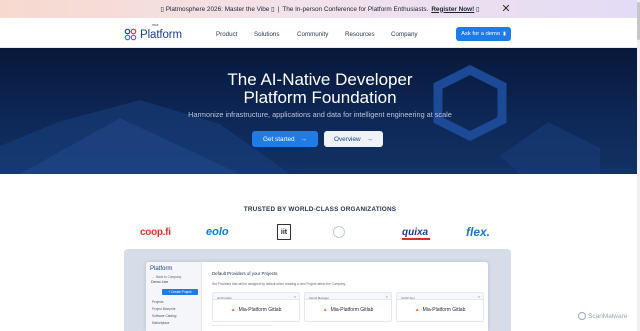 The height and width of the screenshot is (331, 640). I want to click on flex-logo: flex., so click(478, 232).